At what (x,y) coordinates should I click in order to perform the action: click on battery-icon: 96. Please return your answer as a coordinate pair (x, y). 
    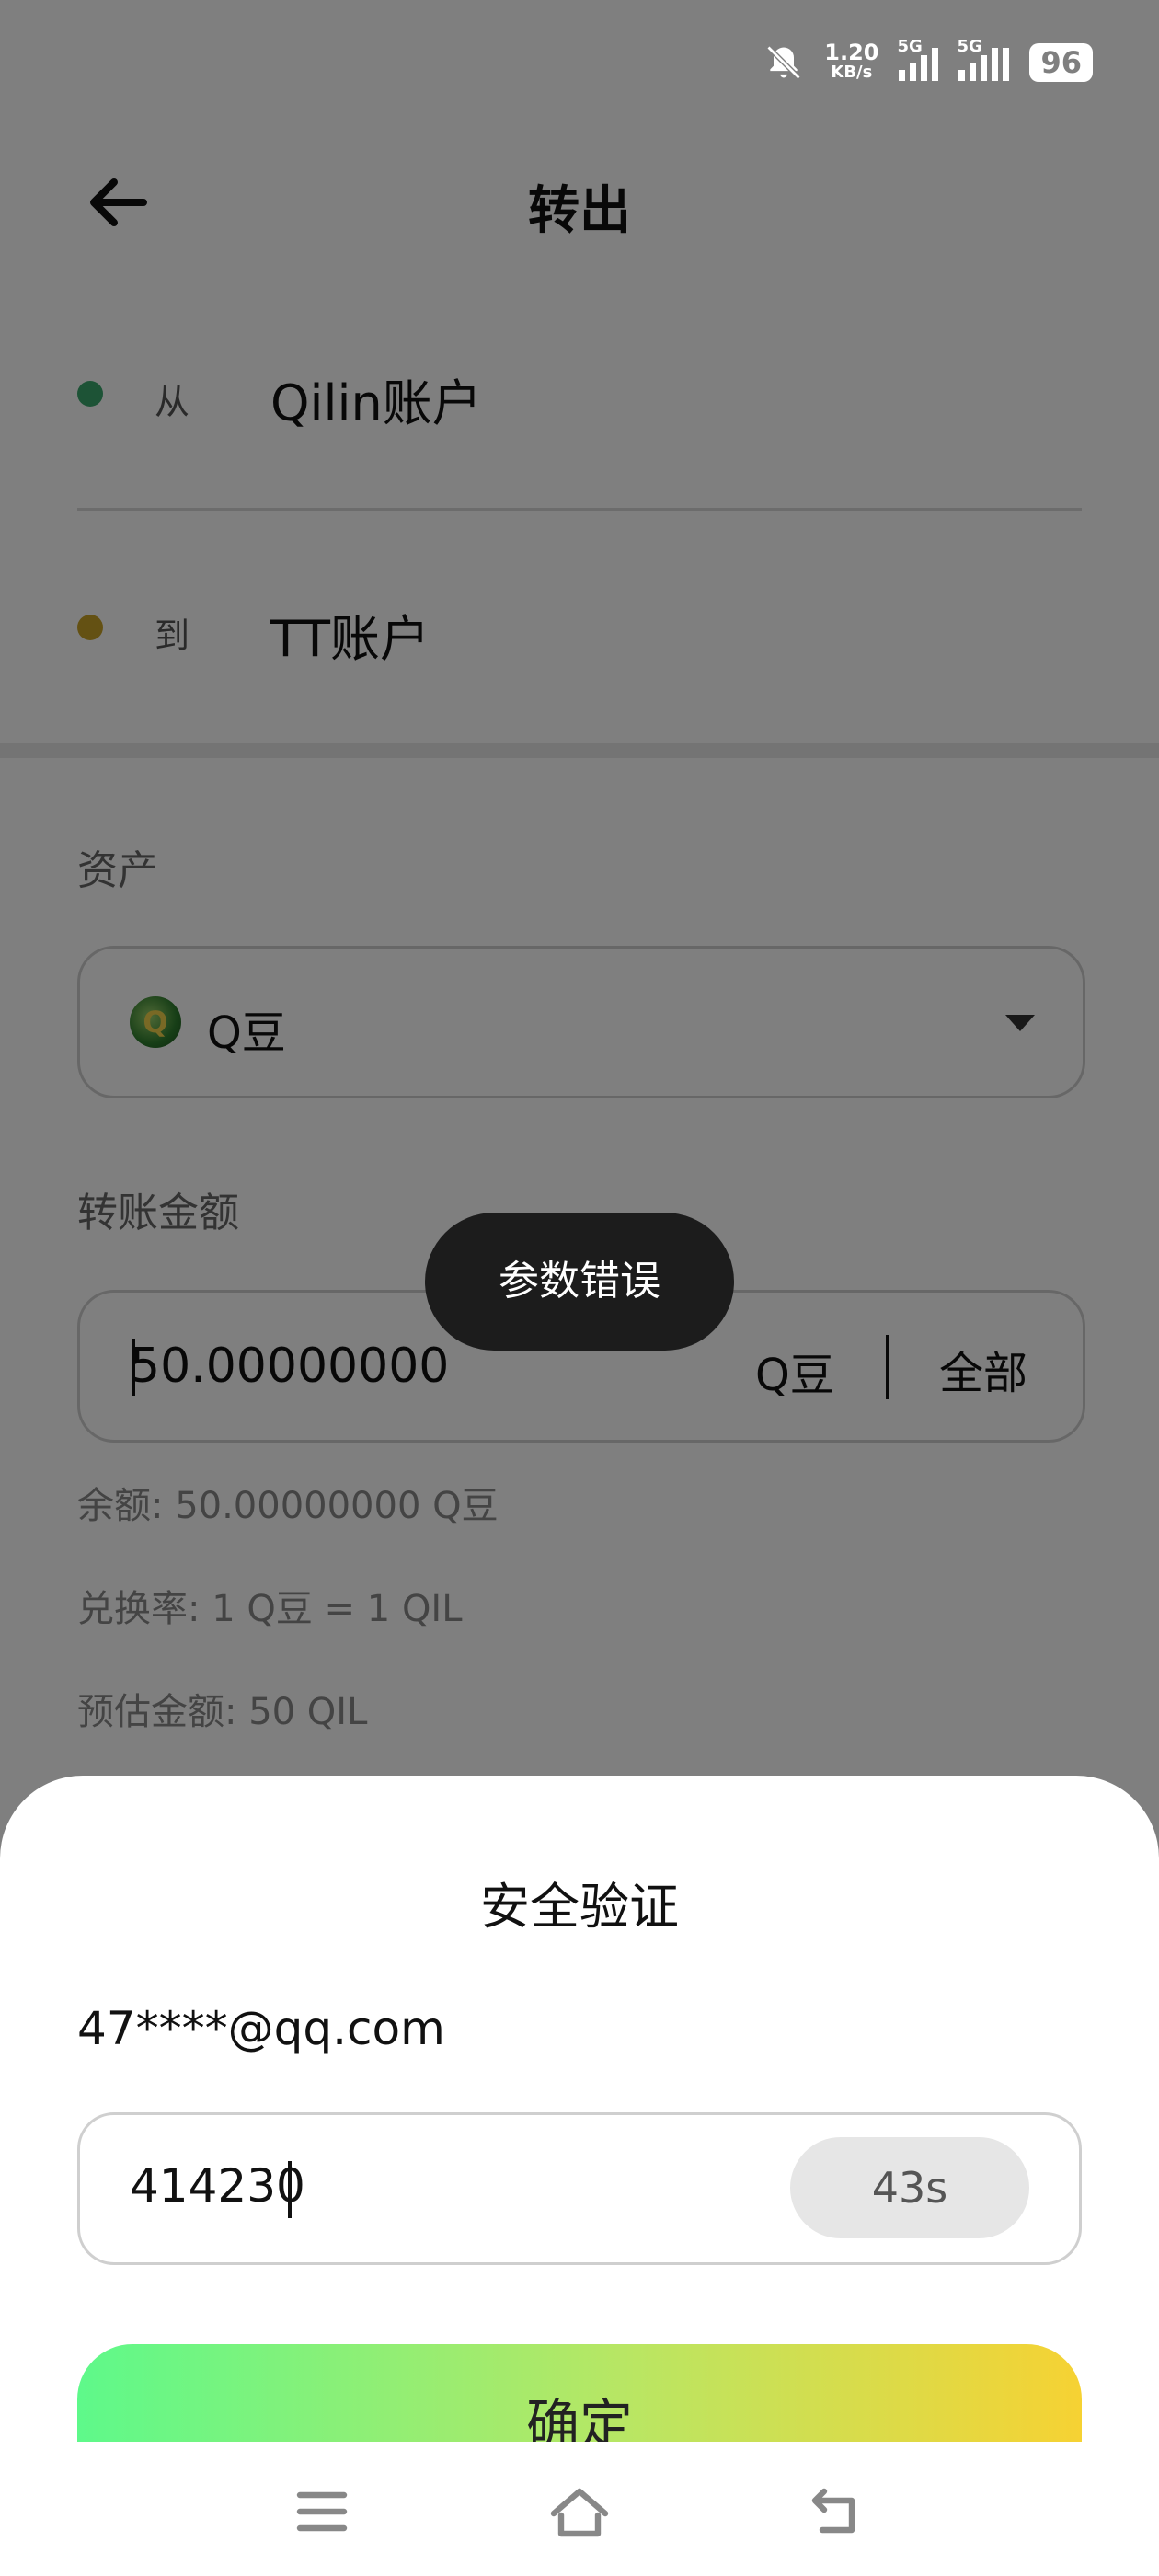
    Looking at the image, I should click on (1061, 62).